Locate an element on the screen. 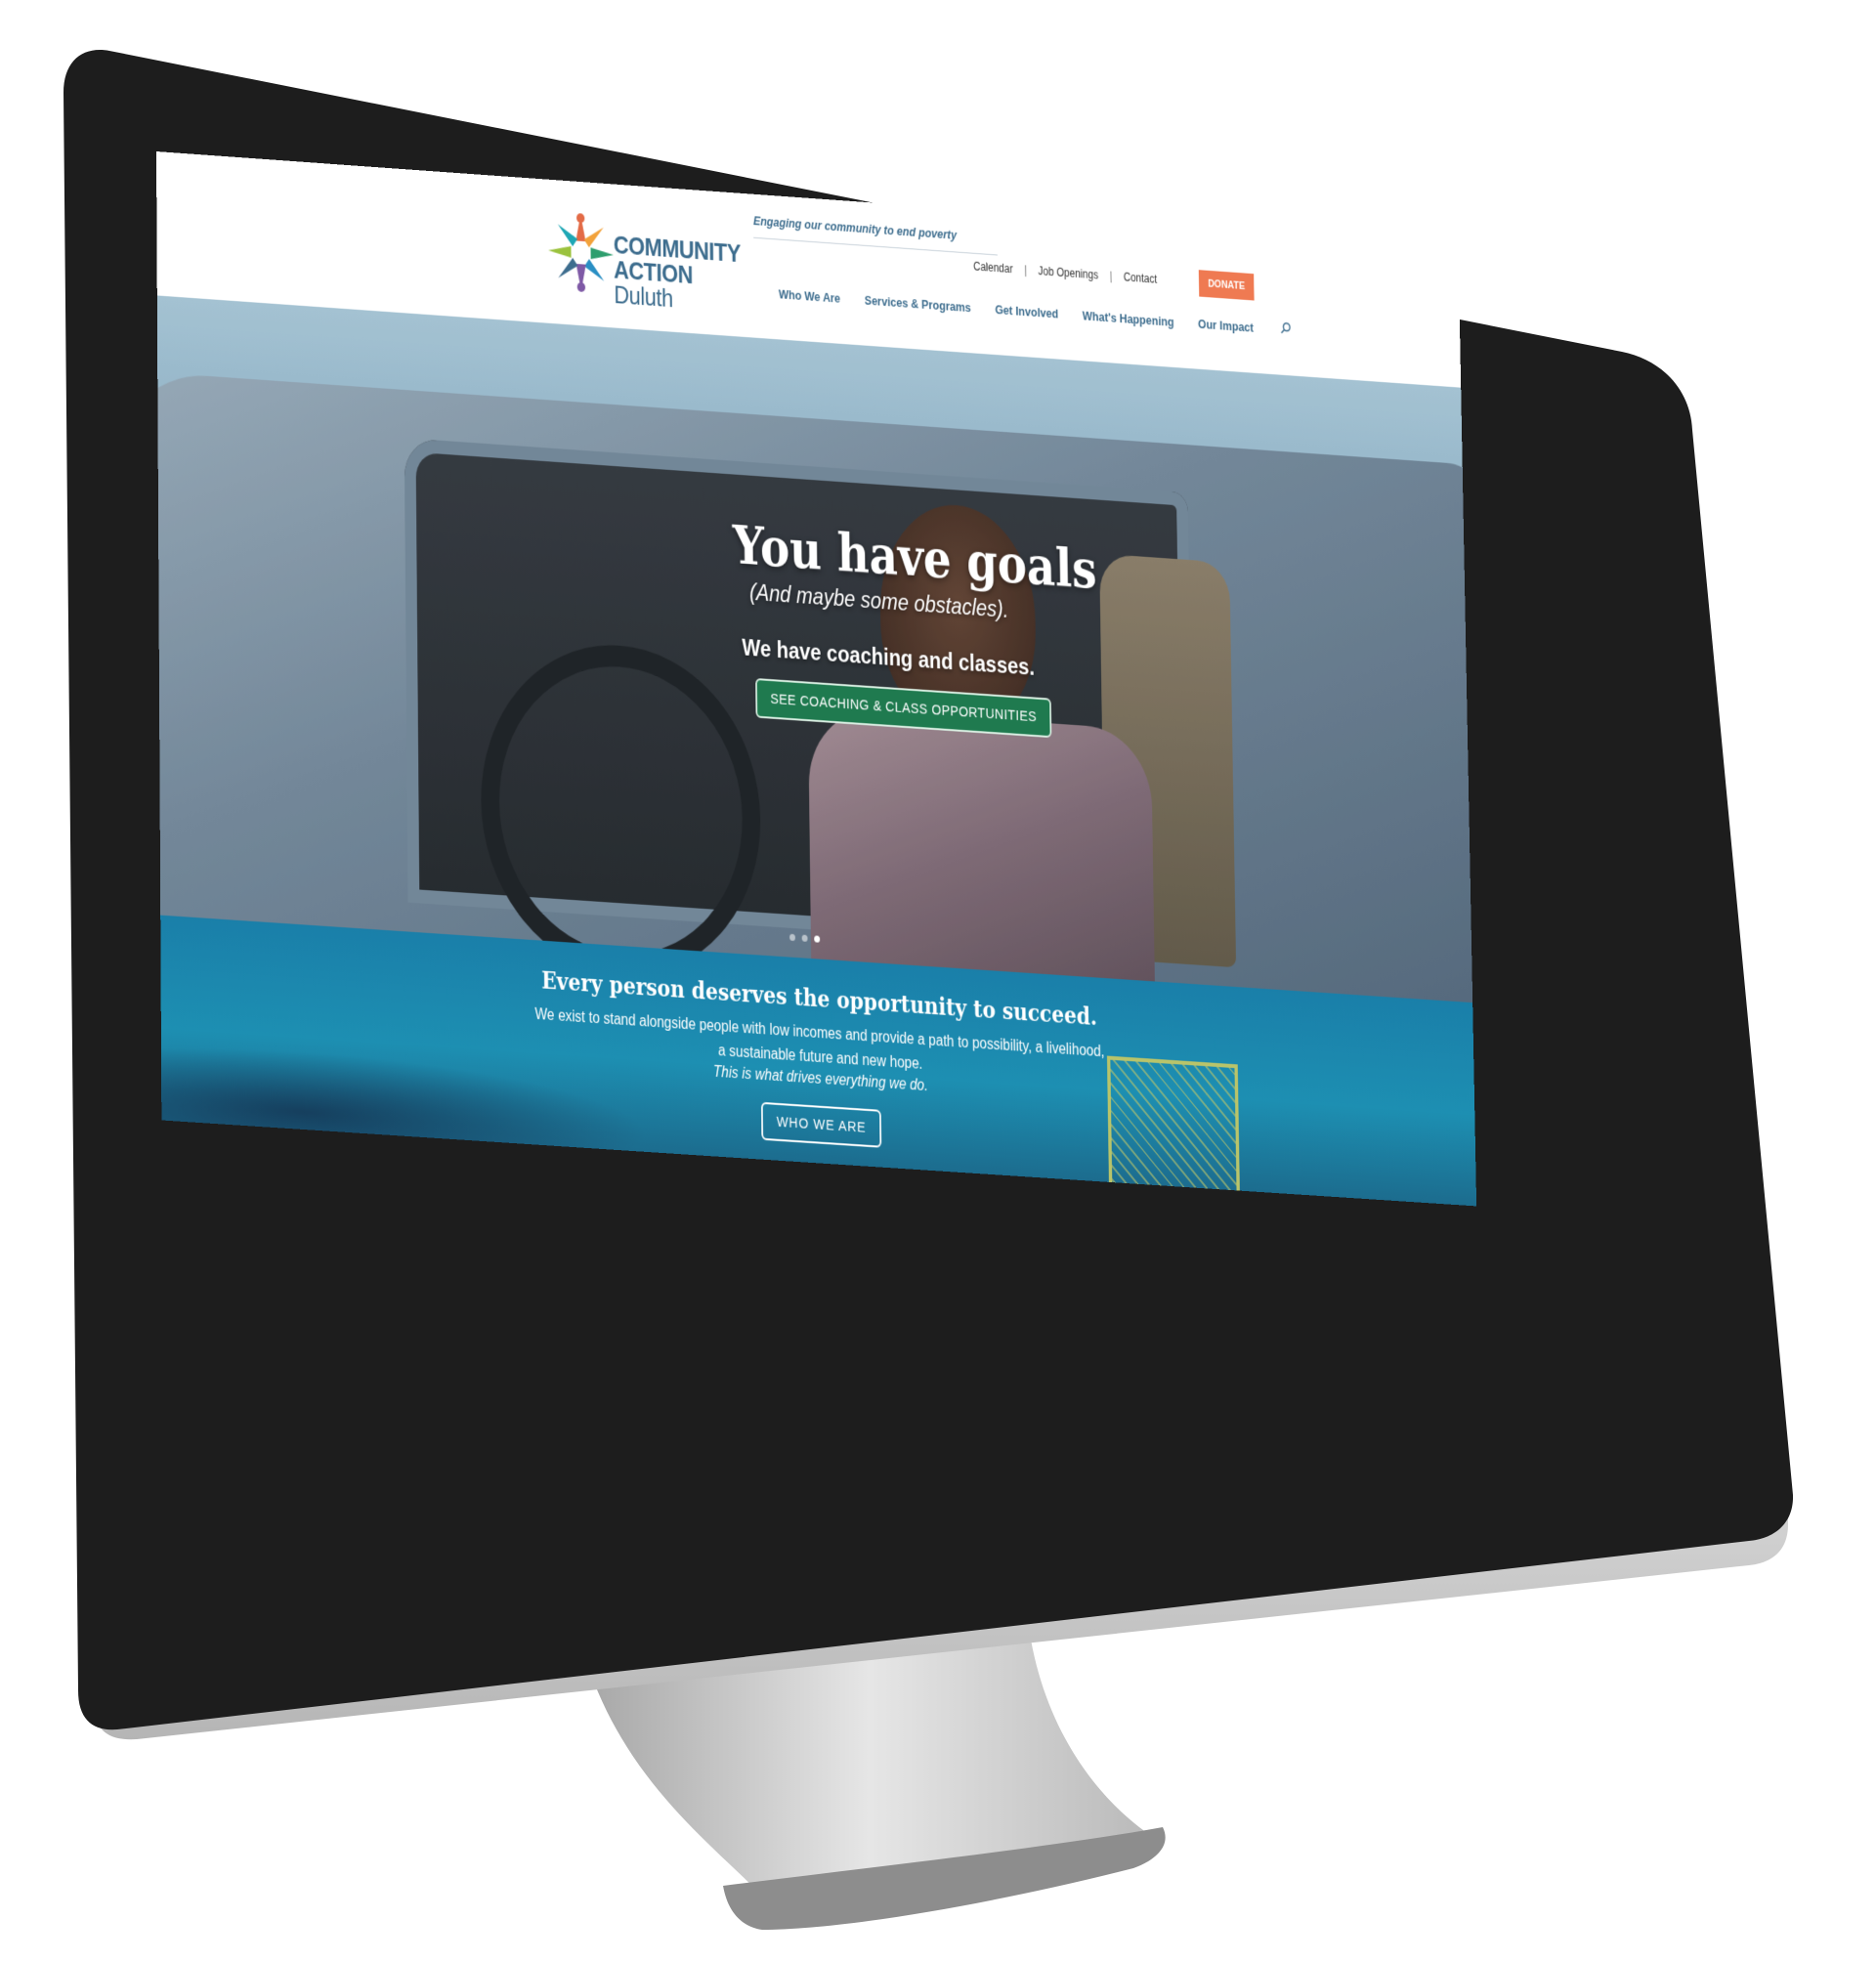 This screenshot has height=1962, width=1876. logo-starburst-icon is located at coordinates (581, 253).